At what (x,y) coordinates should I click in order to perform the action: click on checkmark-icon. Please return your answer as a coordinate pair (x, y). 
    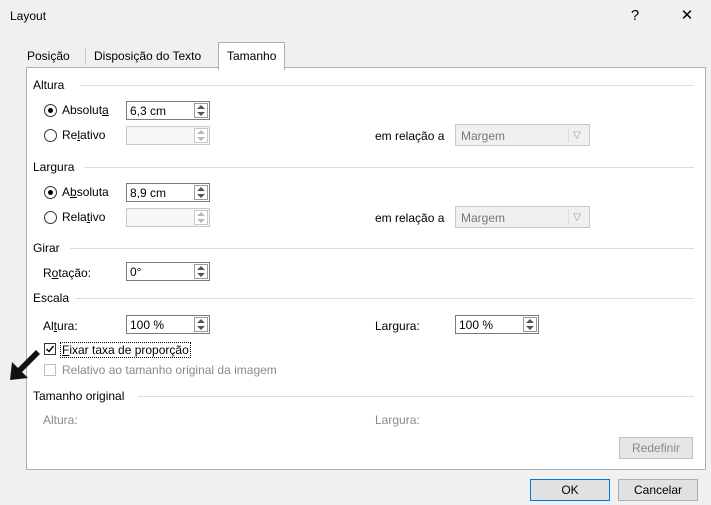
    Looking at the image, I should click on (50, 349).